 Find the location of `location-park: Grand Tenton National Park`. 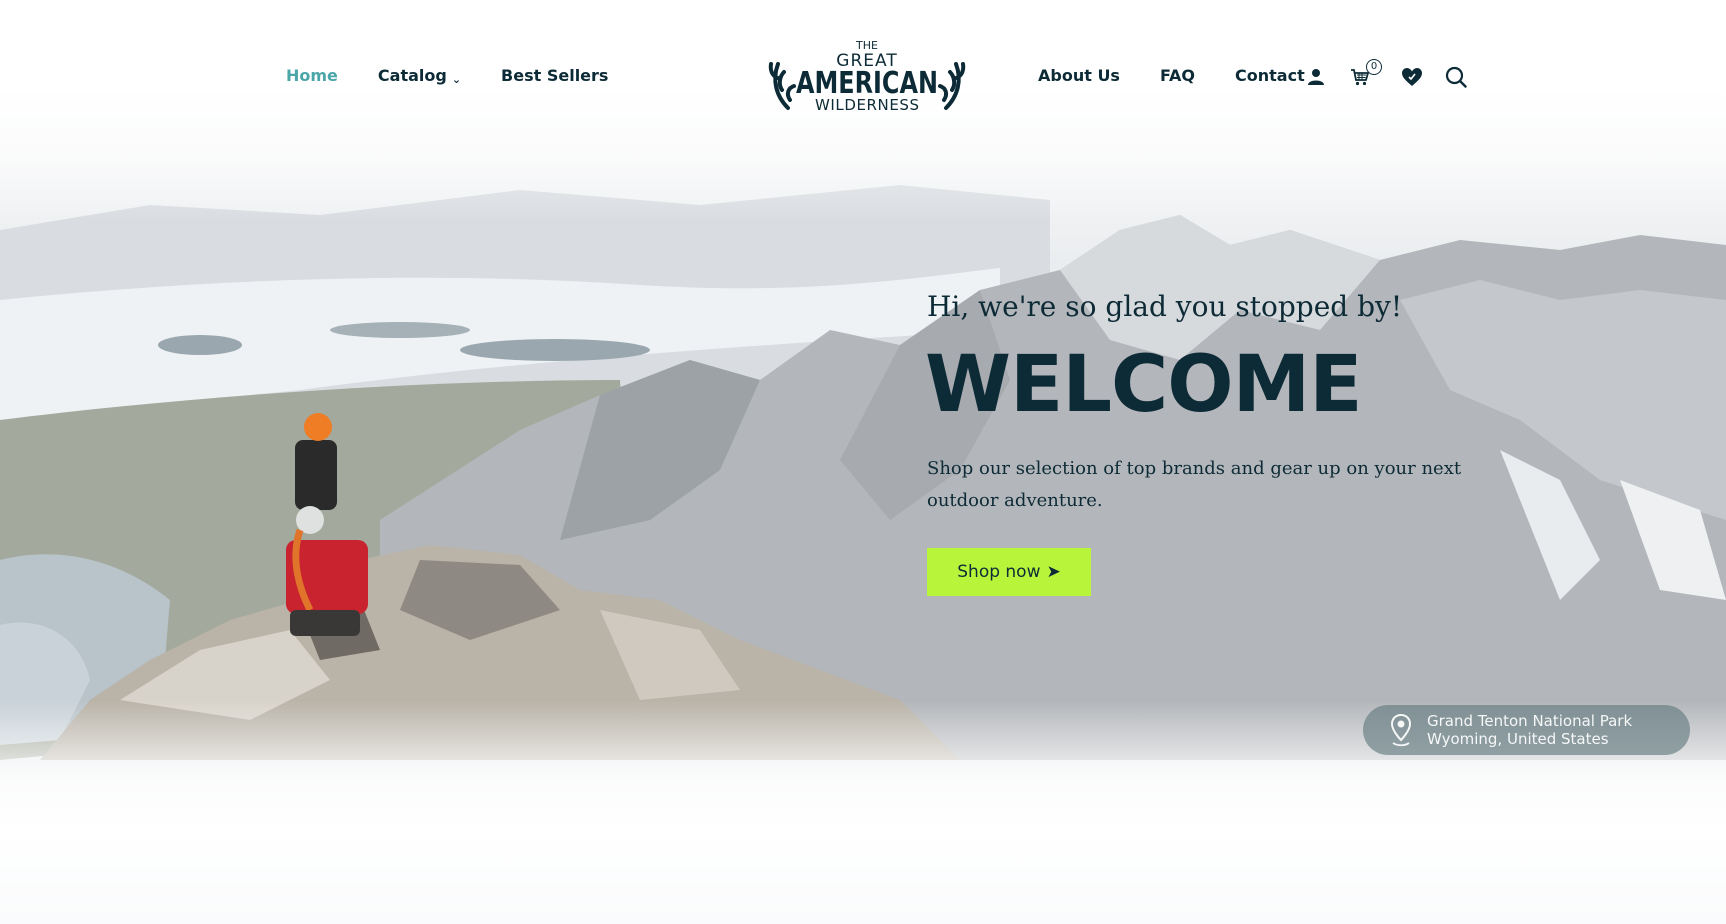

location-park: Grand Tenton National Park is located at coordinates (1530, 721).